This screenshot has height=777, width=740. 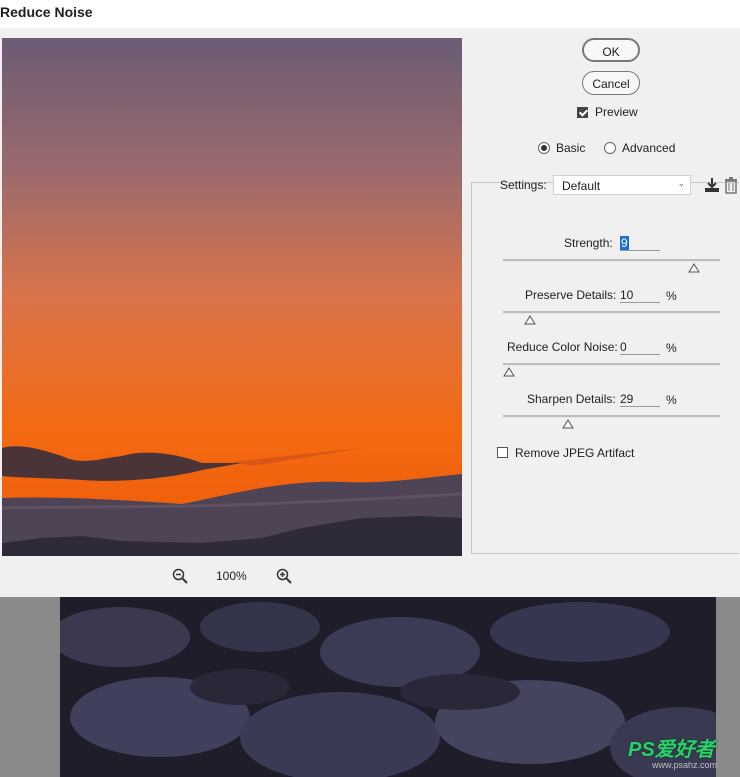 What do you see at coordinates (616, 112) in the screenshot?
I see `preview-label: Preview` at bounding box center [616, 112].